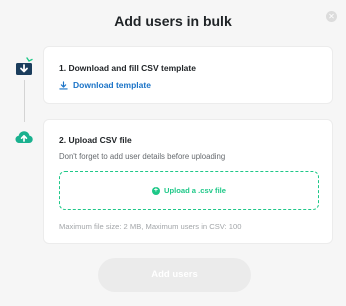 The height and width of the screenshot is (306, 346). I want to click on download-template-label: Download template, so click(112, 85).